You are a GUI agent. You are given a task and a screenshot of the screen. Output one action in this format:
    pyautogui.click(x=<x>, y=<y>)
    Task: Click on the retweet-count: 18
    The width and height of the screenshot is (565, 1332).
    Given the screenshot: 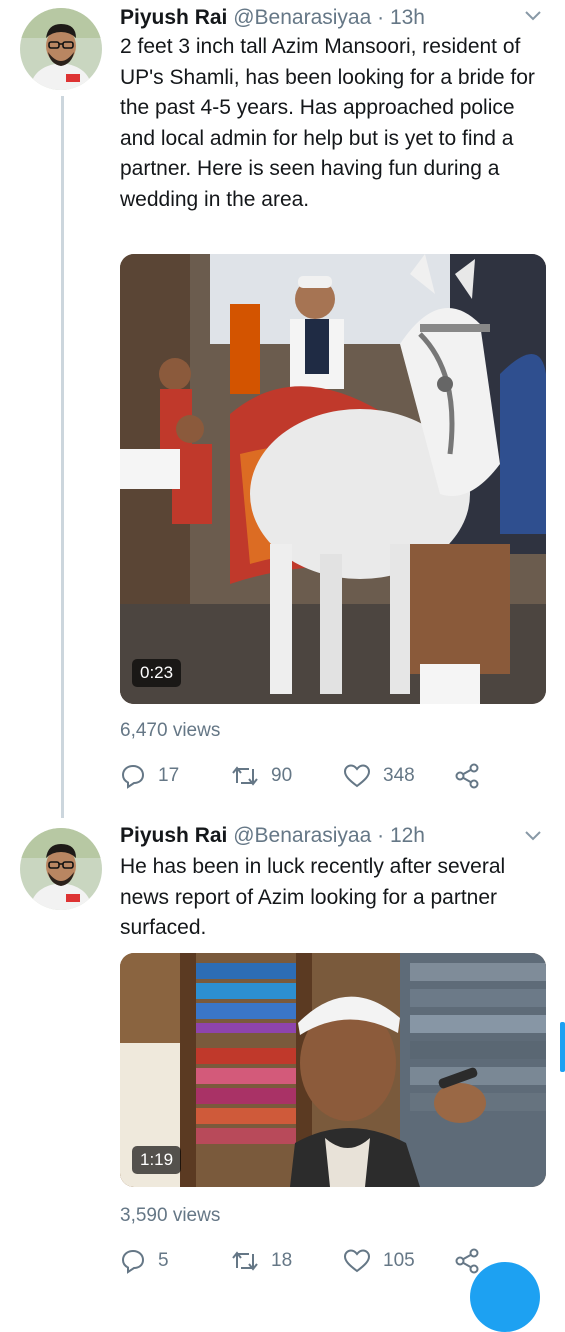 What is the action you would take?
    pyautogui.click(x=282, y=1260)
    